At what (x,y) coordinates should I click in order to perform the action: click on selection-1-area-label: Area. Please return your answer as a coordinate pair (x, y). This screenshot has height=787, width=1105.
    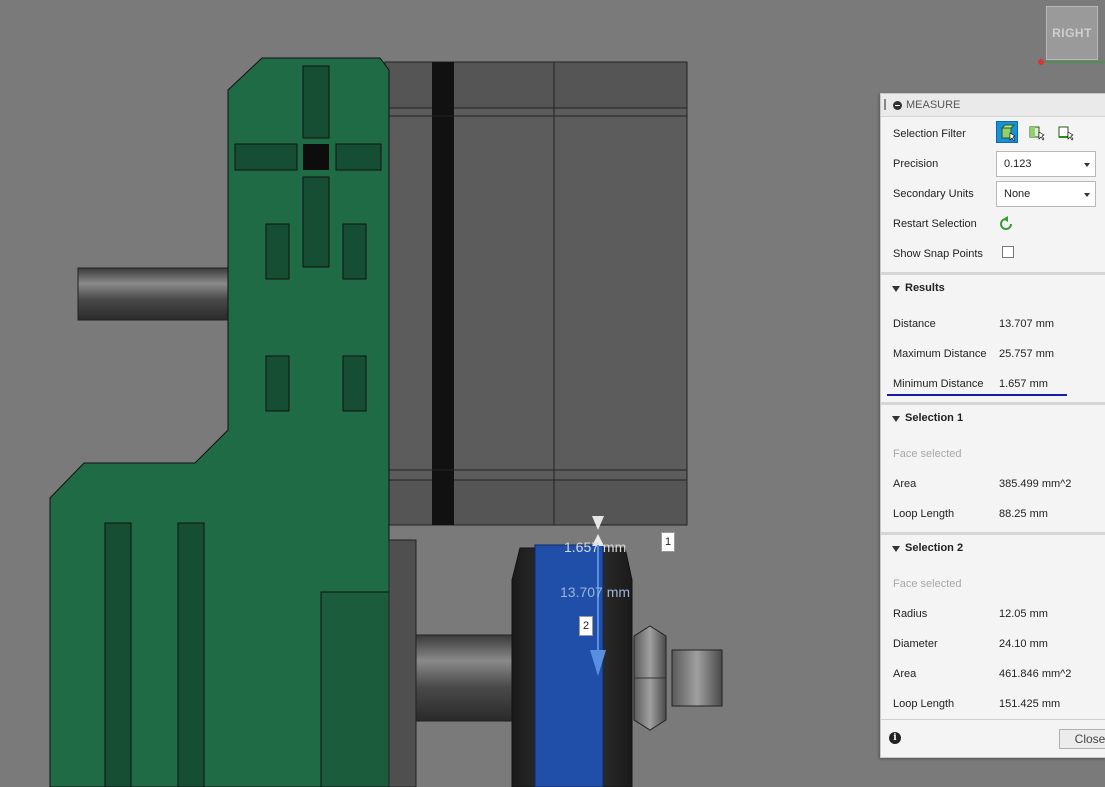
    Looking at the image, I should click on (905, 484).